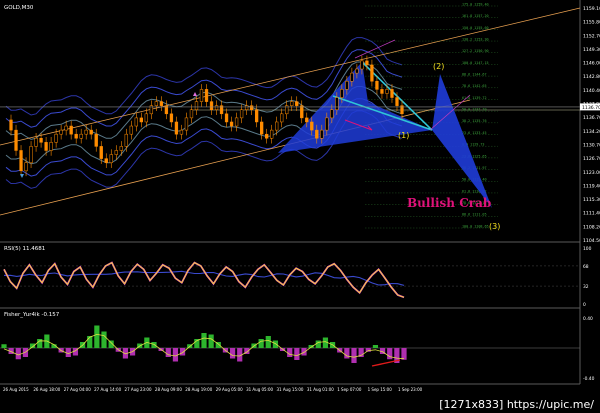  What do you see at coordinates (474, 121) in the screenshot?
I see `fib-level-label: 38.2 1135.76` at bounding box center [474, 121].